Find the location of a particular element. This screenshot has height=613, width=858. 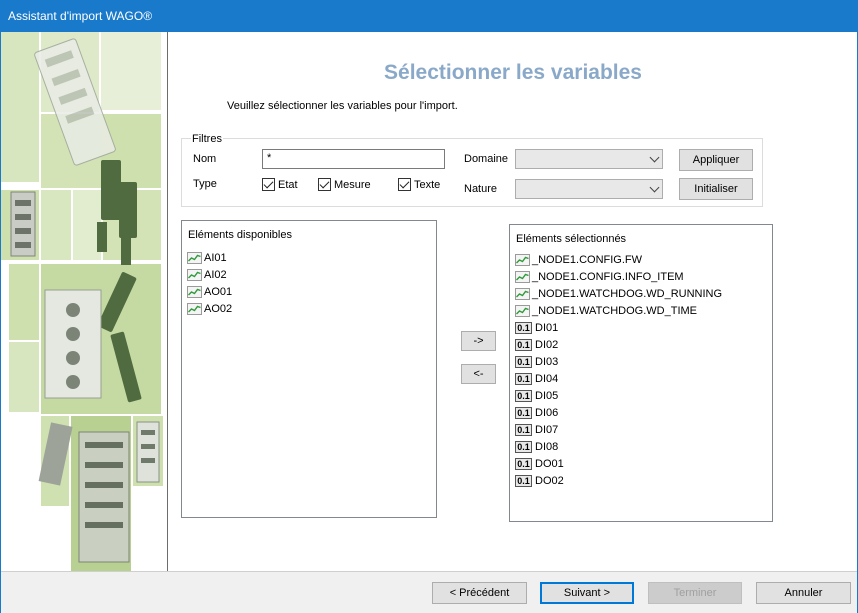

nom-input: * is located at coordinates (353, 159).